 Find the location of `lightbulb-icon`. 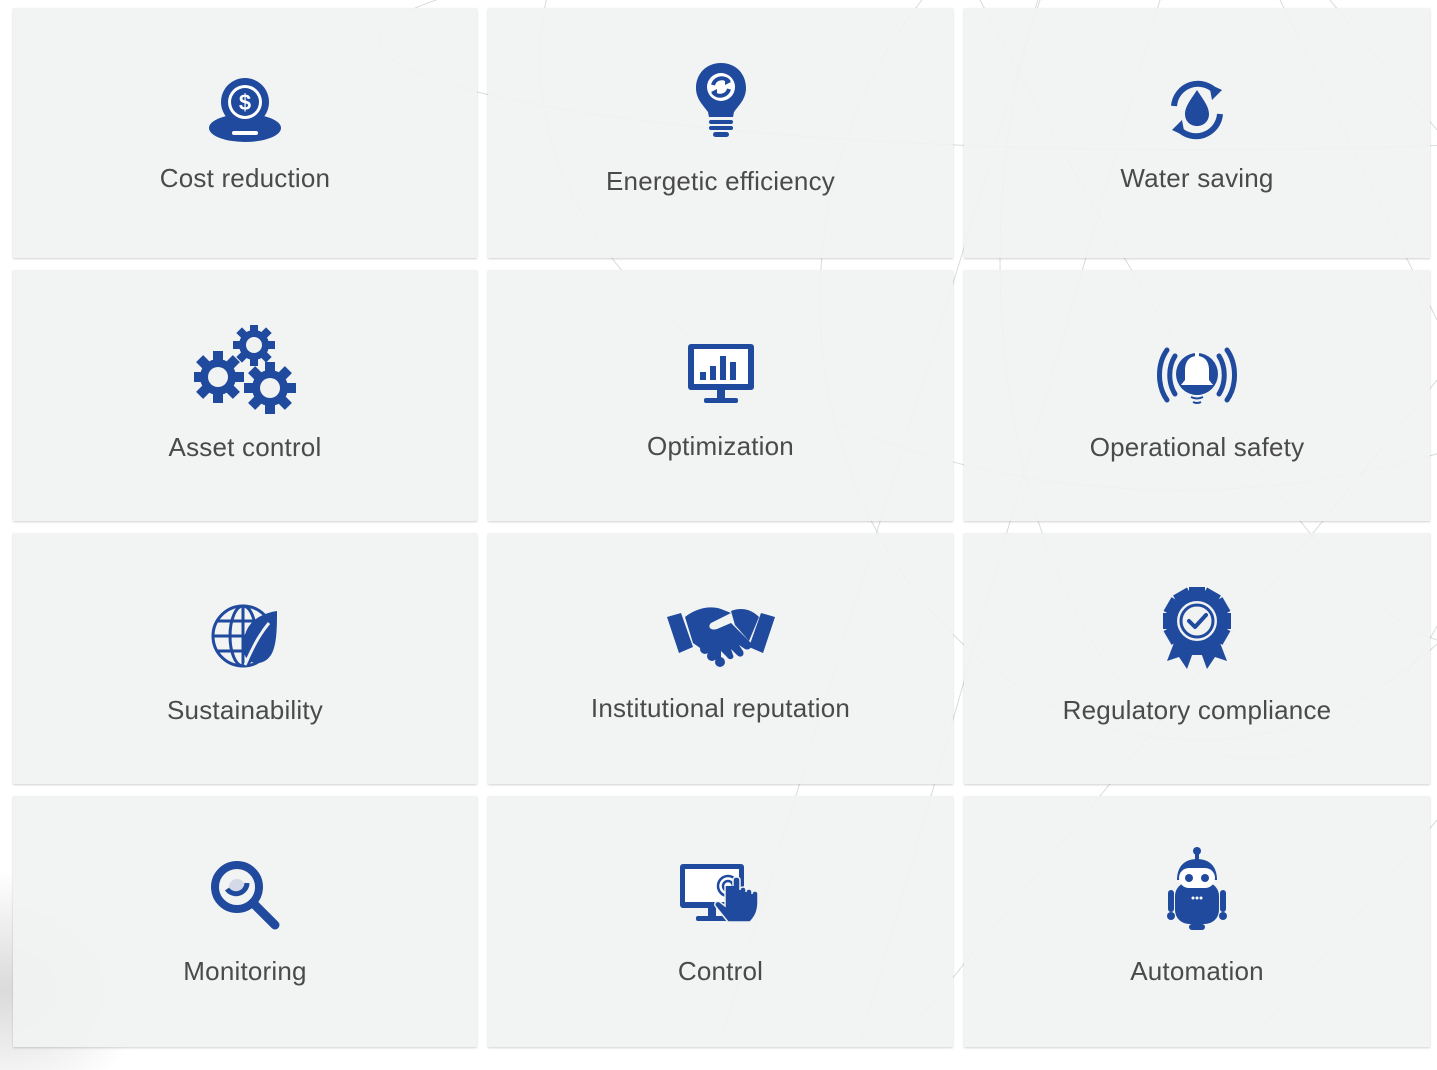

lightbulb-icon is located at coordinates (721, 101).